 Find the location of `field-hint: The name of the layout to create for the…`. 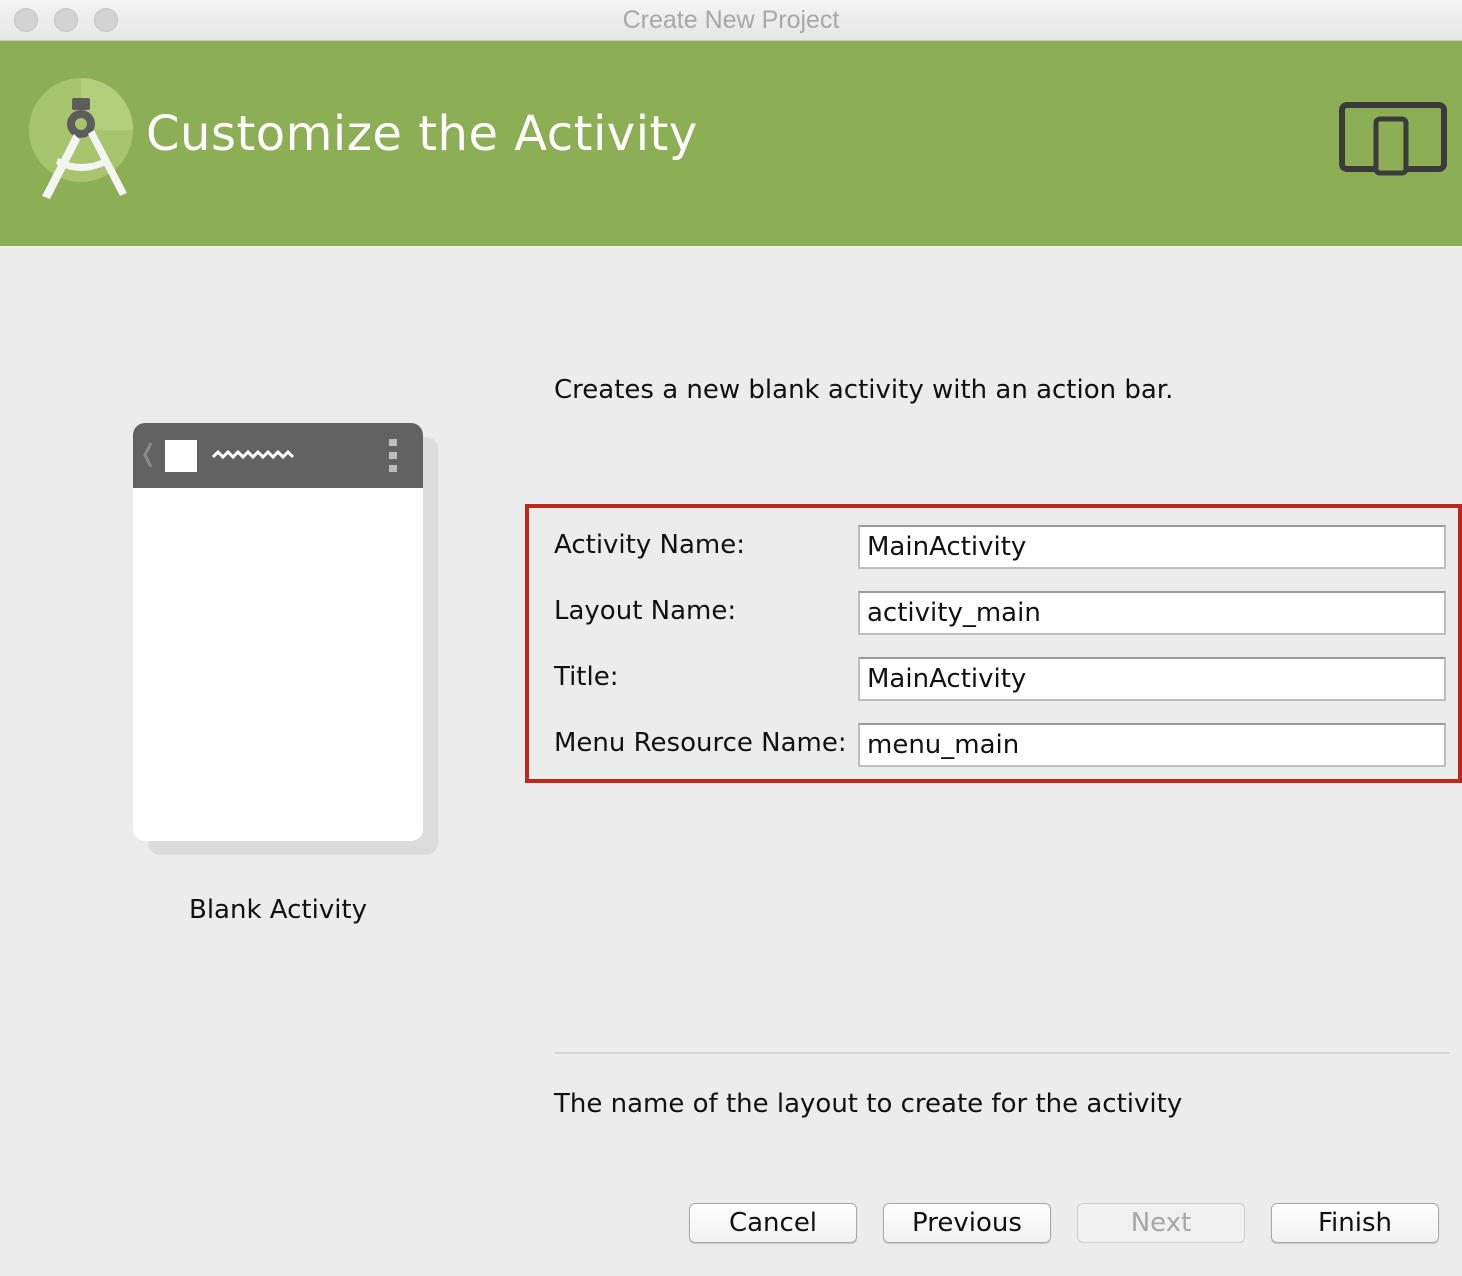

field-hint: The name of the layout to create for the… is located at coordinates (868, 1104).